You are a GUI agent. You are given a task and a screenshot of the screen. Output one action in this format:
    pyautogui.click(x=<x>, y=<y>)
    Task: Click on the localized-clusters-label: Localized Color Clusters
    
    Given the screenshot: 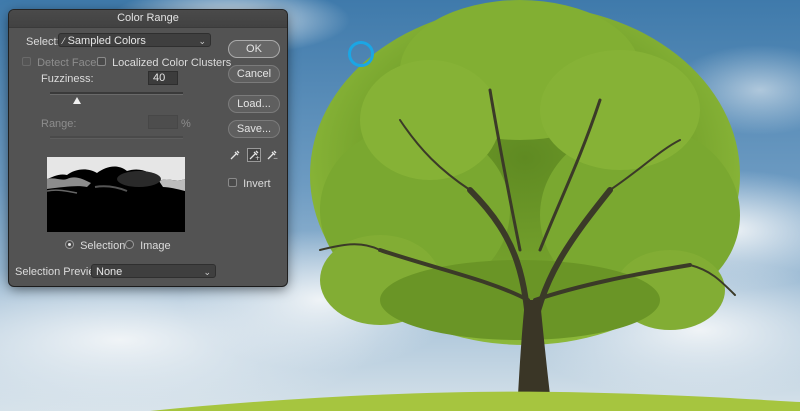 What is the action you would take?
    pyautogui.click(x=172, y=63)
    